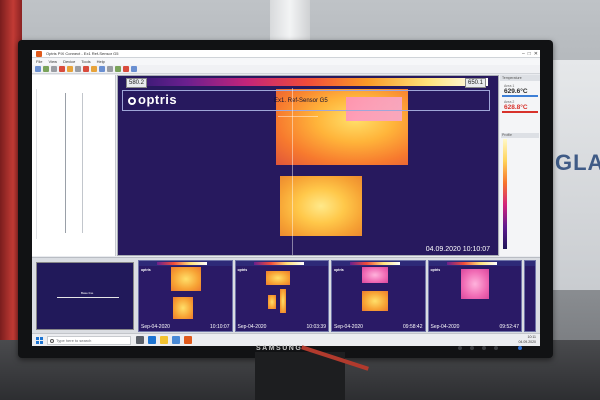 The height and width of the screenshot is (400, 600). Describe the element at coordinates (52, 61) in the screenshot. I see `menu-view: View` at that location.